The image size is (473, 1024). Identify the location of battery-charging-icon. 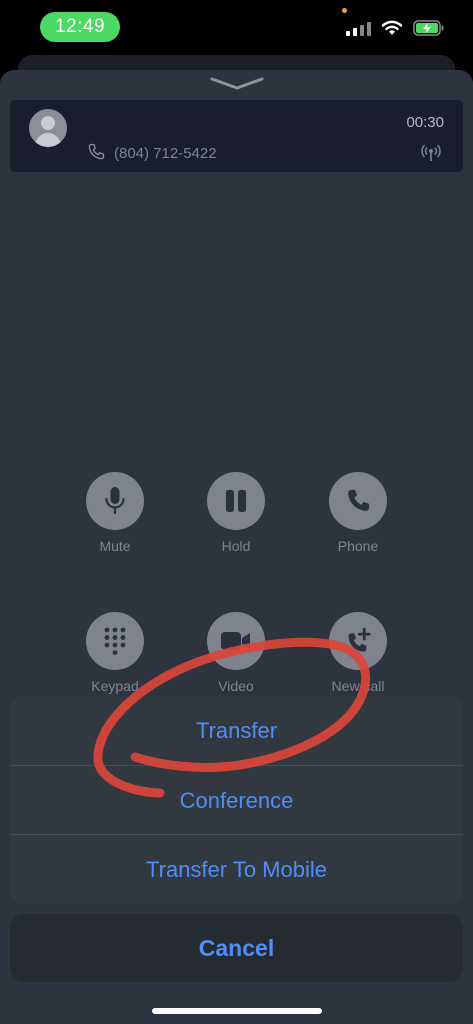
(428, 28).